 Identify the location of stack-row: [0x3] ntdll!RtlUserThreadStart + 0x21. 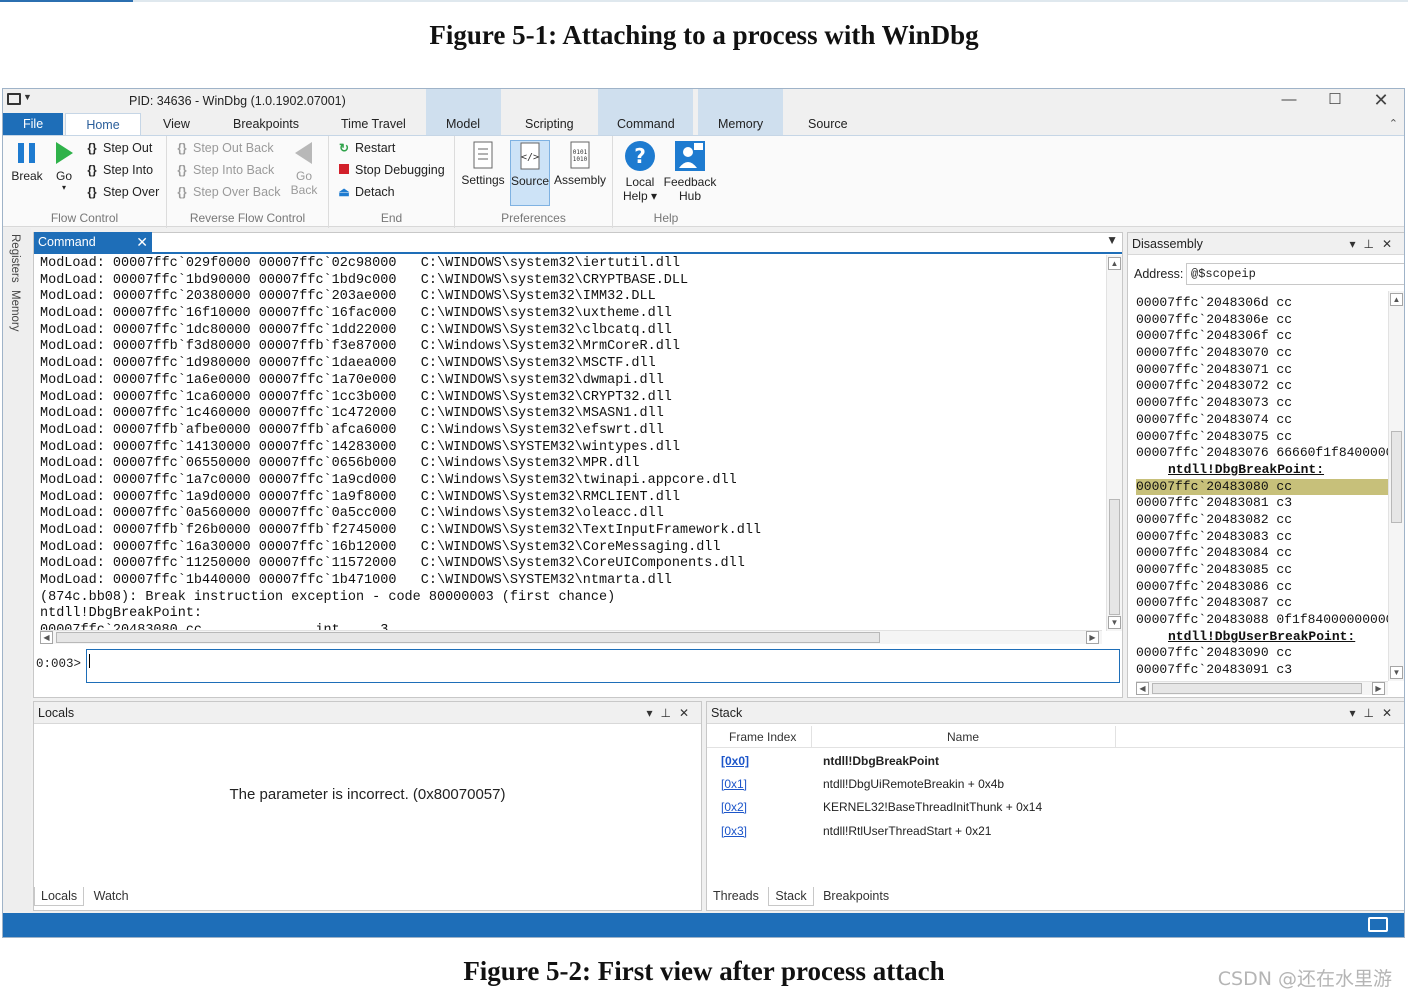
(1055, 831).